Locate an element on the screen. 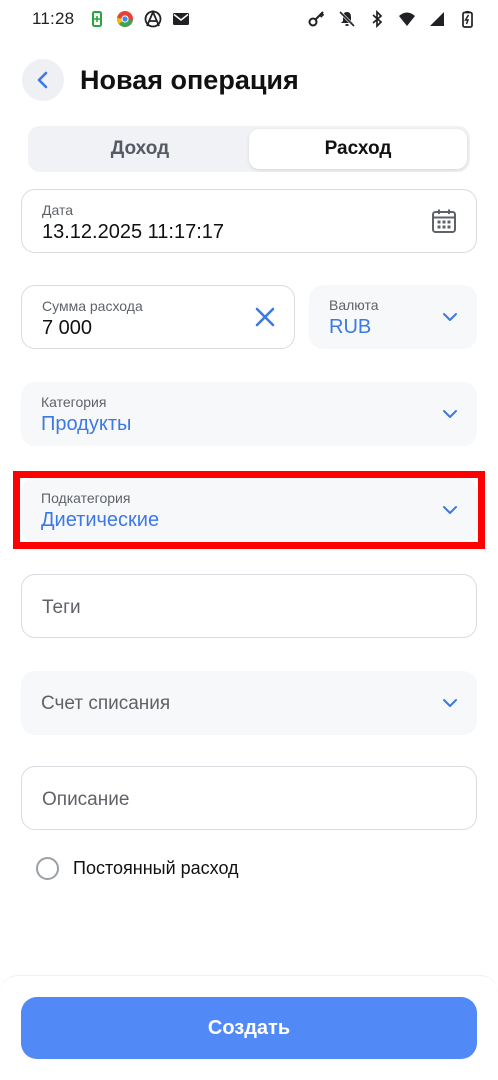 This screenshot has height=1080, width=498. page-title: Новая операция is located at coordinates (189, 79).